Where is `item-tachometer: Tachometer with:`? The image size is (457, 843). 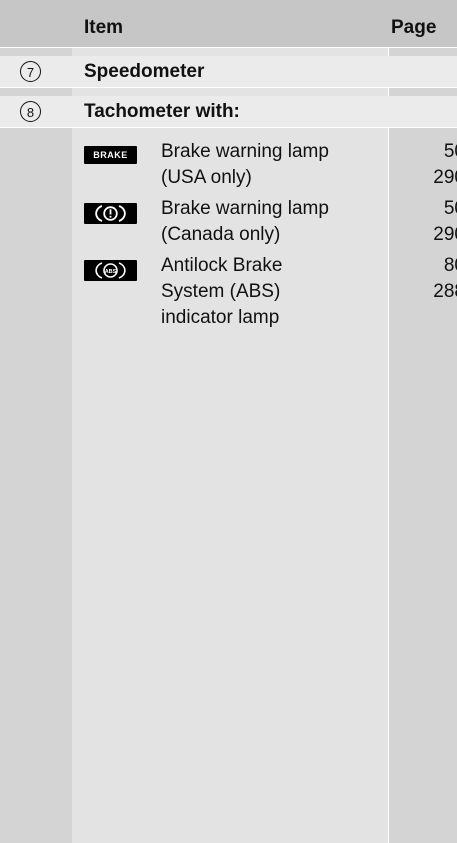
item-tachometer: Tachometer with: is located at coordinates (162, 111).